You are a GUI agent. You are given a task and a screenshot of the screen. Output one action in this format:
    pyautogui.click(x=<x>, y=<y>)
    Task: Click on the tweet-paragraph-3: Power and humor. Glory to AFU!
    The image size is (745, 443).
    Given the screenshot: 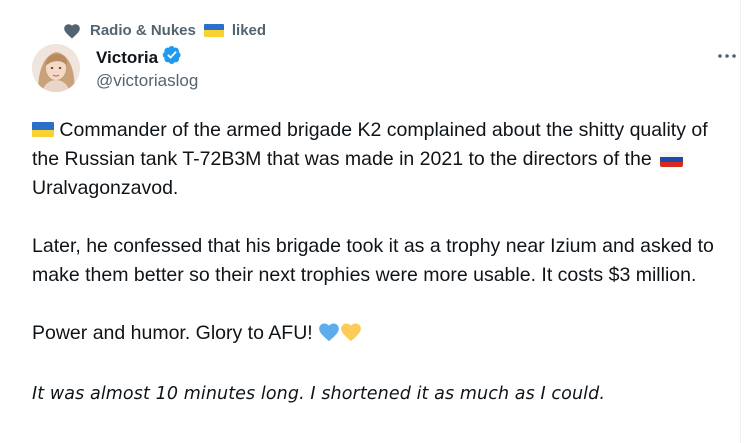 What is the action you would take?
    pyautogui.click(x=377, y=335)
    